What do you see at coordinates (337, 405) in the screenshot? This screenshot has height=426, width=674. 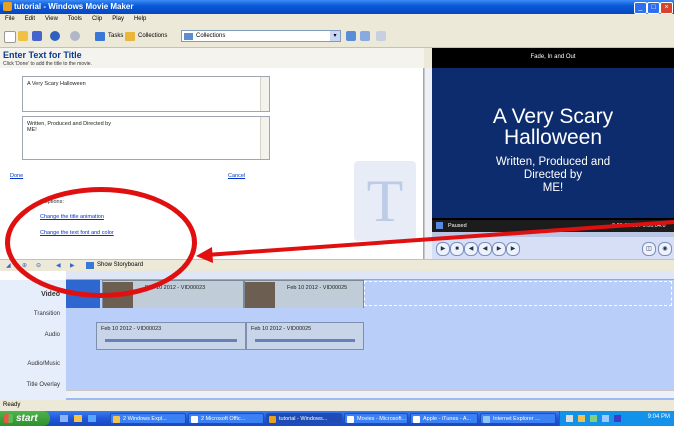 I see `status-bar: Ready` at bounding box center [337, 405].